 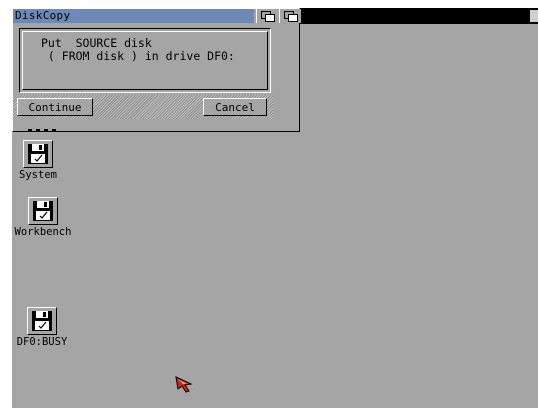 I want to click on message-line-1: Put SOURCE disk, so click(x=96, y=43).